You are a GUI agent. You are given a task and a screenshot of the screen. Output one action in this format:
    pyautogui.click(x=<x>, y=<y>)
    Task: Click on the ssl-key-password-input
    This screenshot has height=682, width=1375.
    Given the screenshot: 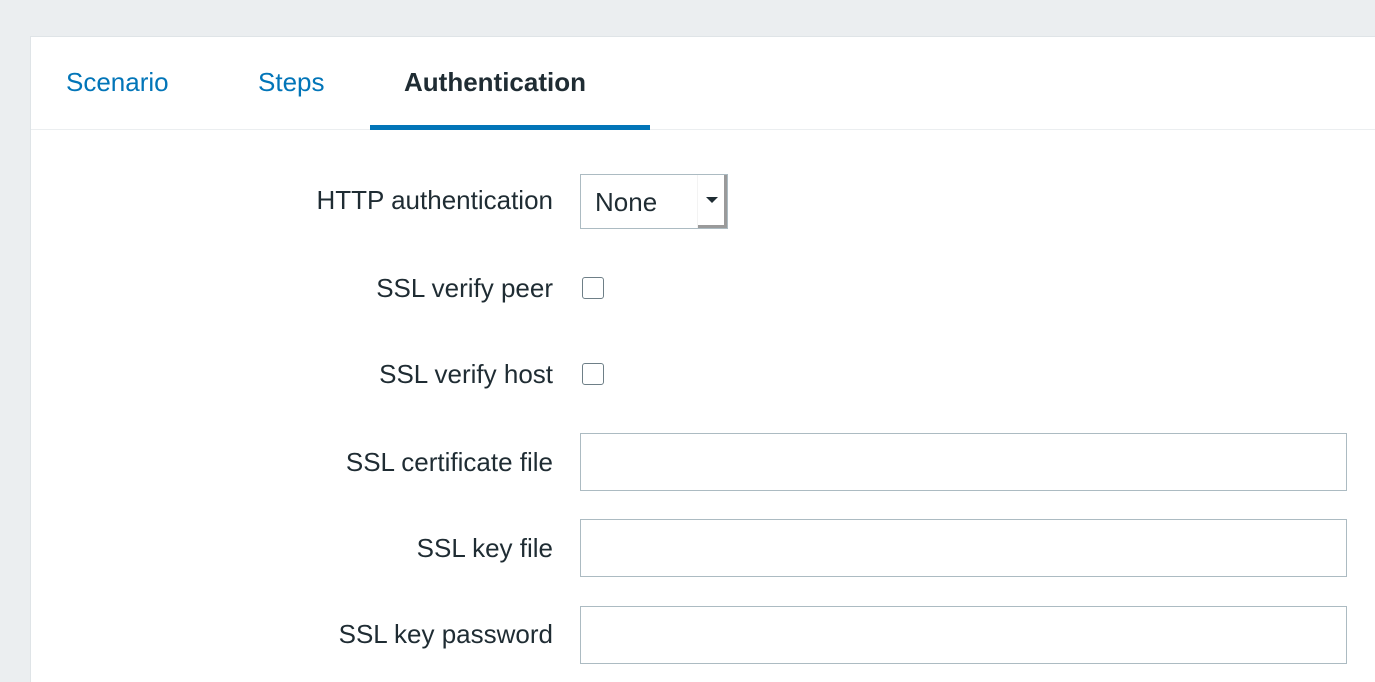 What is the action you would take?
    pyautogui.click(x=963, y=635)
    